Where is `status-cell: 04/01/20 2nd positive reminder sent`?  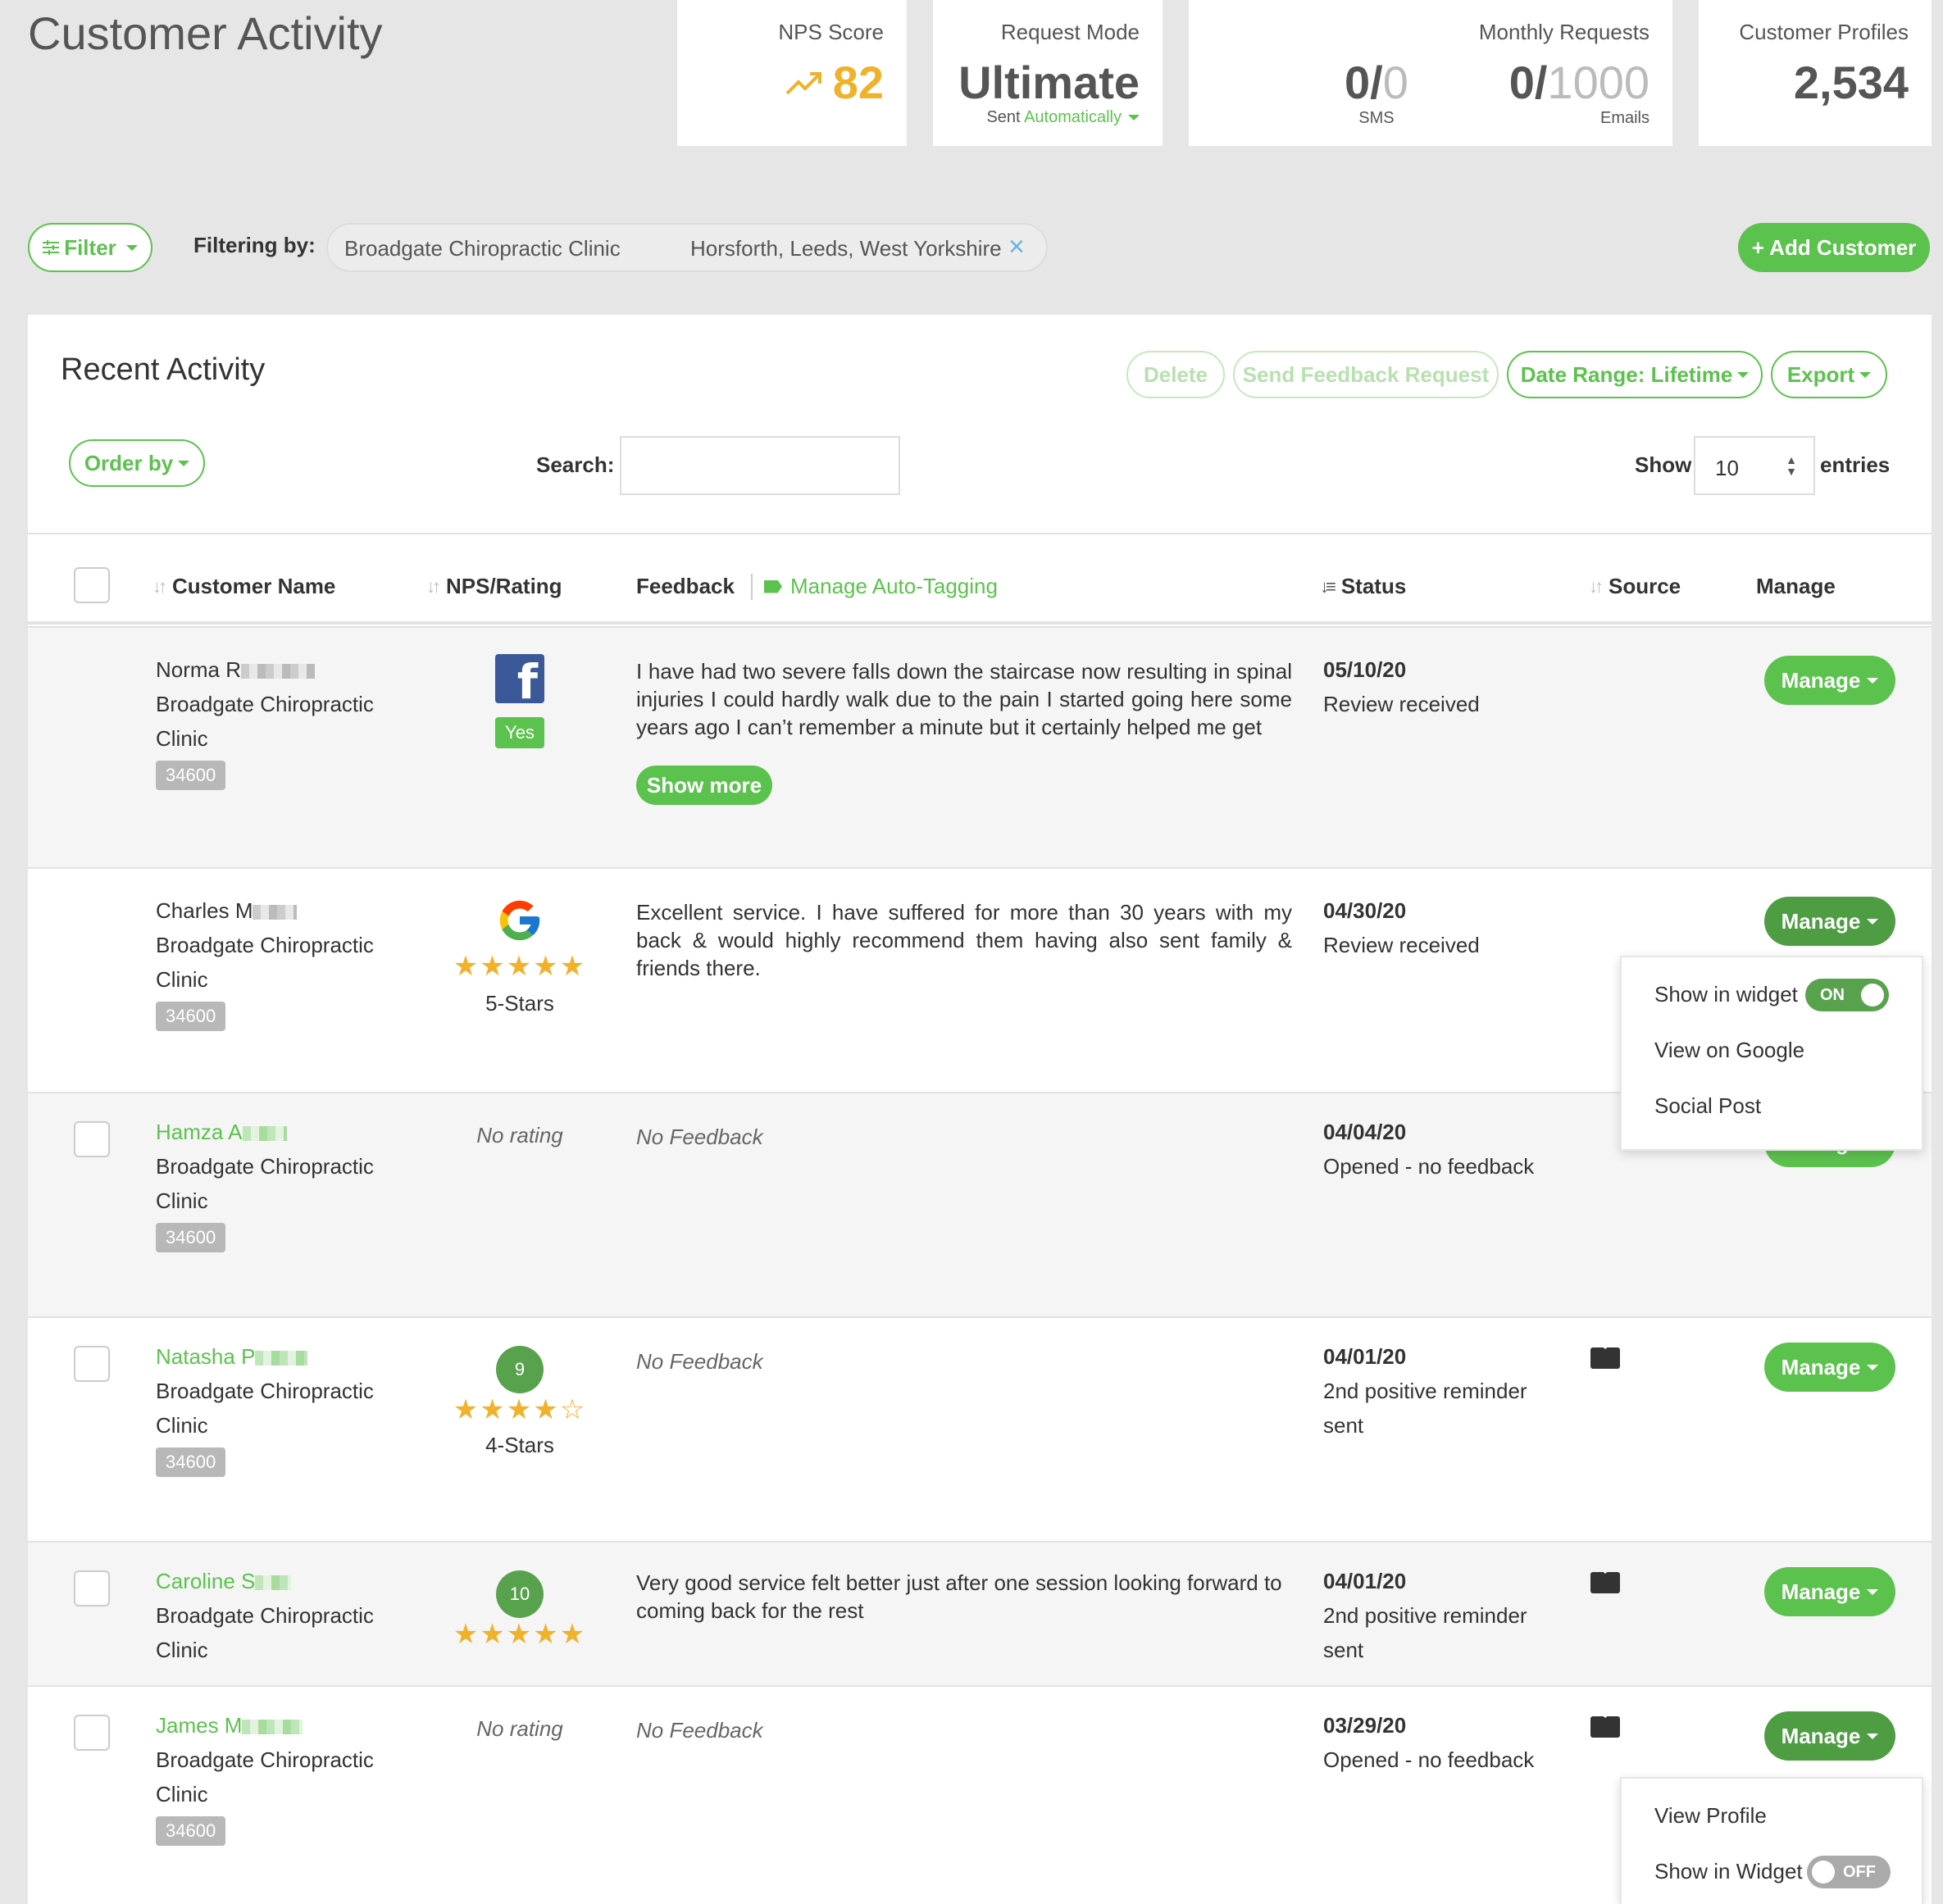
status-cell: 04/01/20 2nd positive reminder sent is located at coordinates (1438, 1391).